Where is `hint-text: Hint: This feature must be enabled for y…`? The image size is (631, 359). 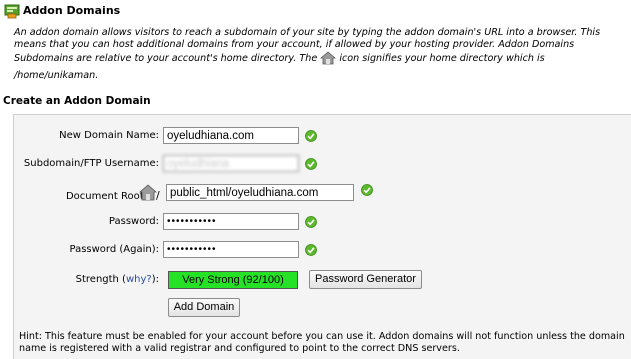 hint-text: Hint: This feature must be enabled for y… is located at coordinates (322, 342).